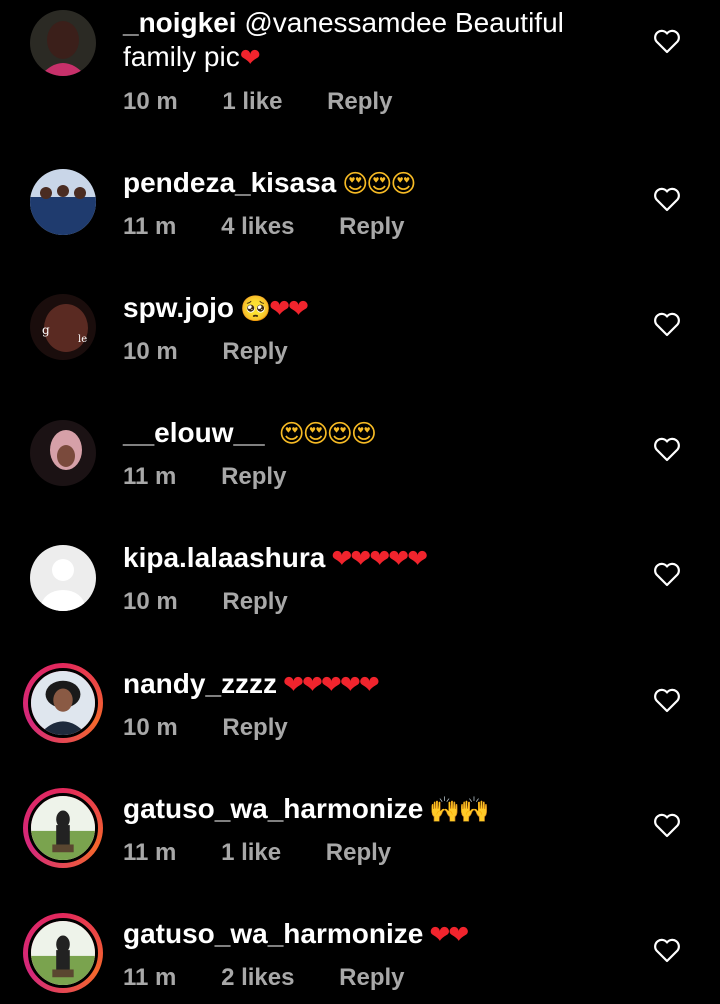 This screenshot has height=1004, width=720. I want to click on default-avatar-icon, so click(63, 578).